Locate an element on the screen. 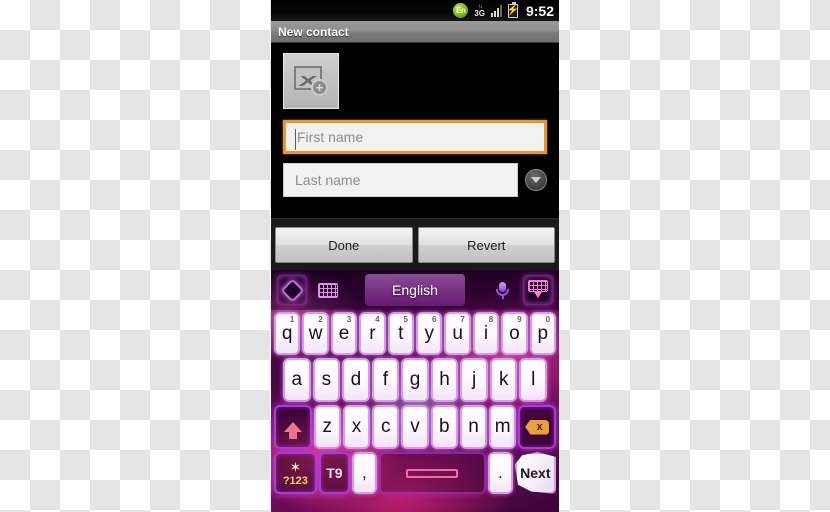 The height and width of the screenshot is (512, 830). language-badge-label: En is located at coordinates (461, 10).